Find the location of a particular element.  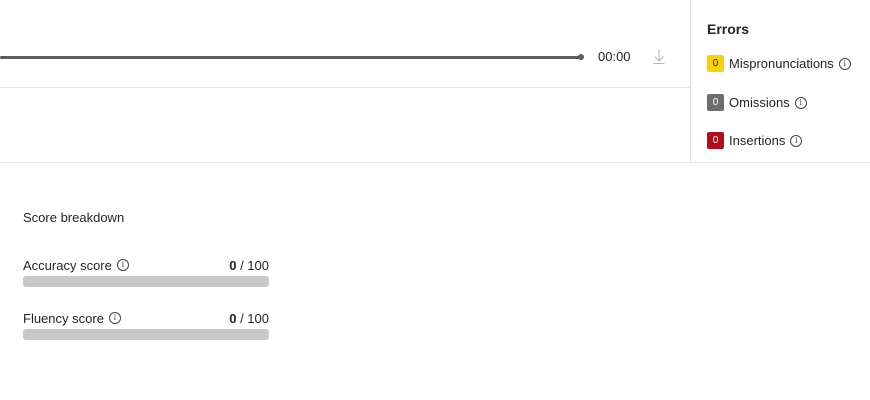

download-icon is located at coordinates (659, 56).